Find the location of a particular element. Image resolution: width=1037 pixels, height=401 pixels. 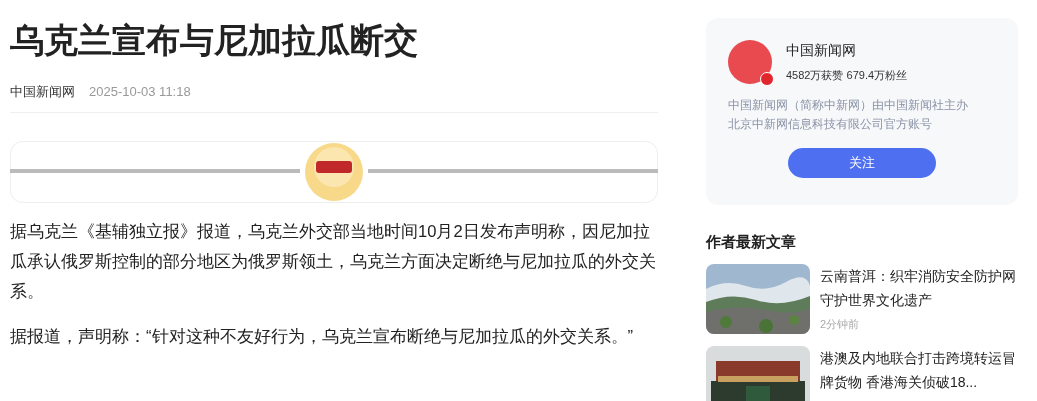

follow-button: 关注 is located at coordinates (862, 163).